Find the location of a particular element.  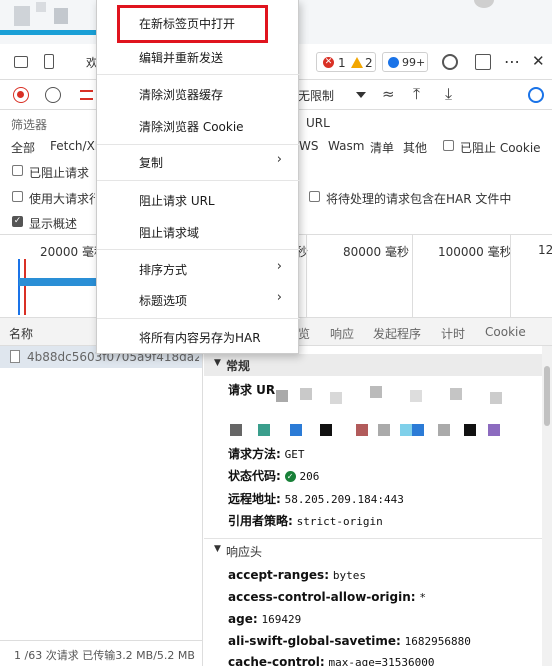

type-filter-wasm: Wasm is located at coordinates (346, 146).